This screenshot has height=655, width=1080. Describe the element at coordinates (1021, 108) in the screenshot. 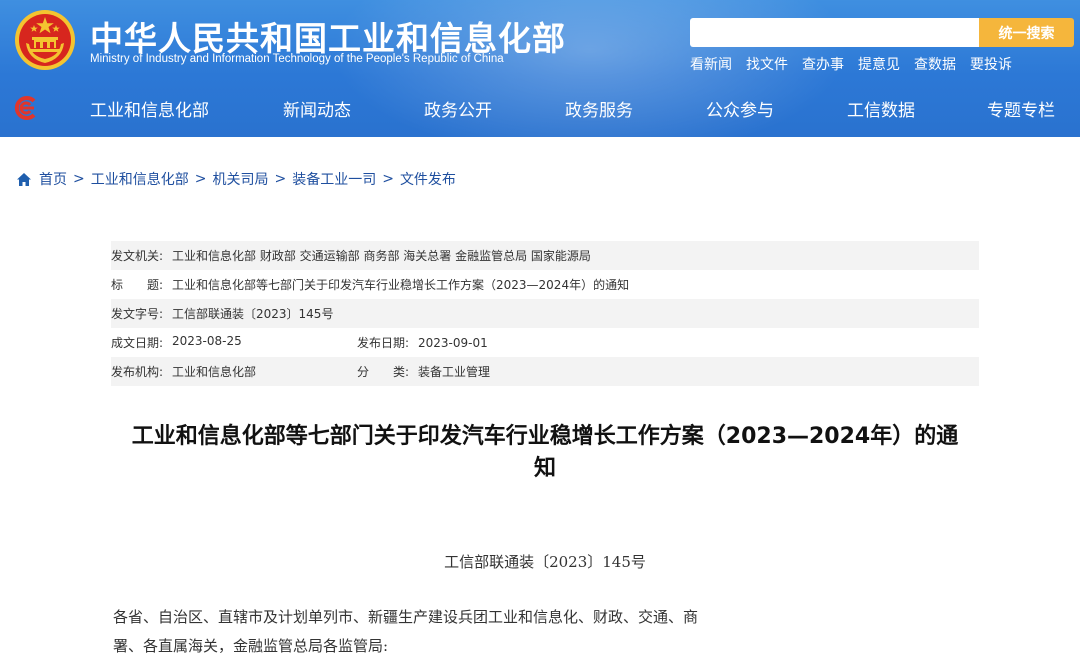

I see `nav-item-special-topics: 专题专栏` at that location.